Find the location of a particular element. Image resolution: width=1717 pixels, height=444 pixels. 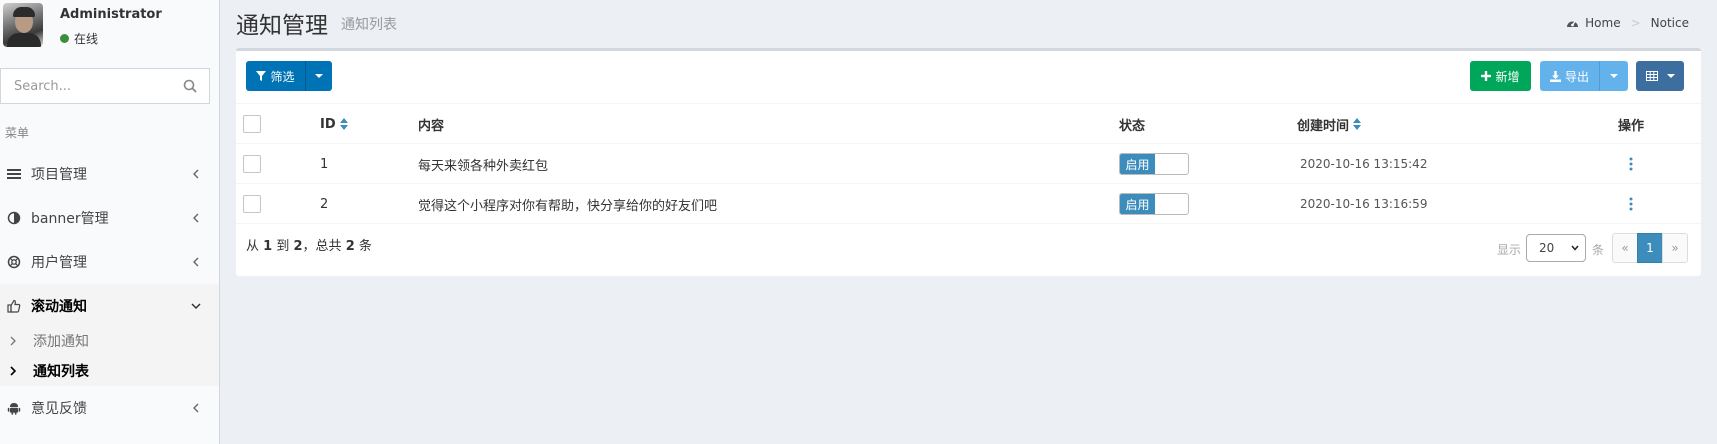

sidebar: Administrator 在线 菜单 项目管理 banner管理 is located at coordinates (110, 222).